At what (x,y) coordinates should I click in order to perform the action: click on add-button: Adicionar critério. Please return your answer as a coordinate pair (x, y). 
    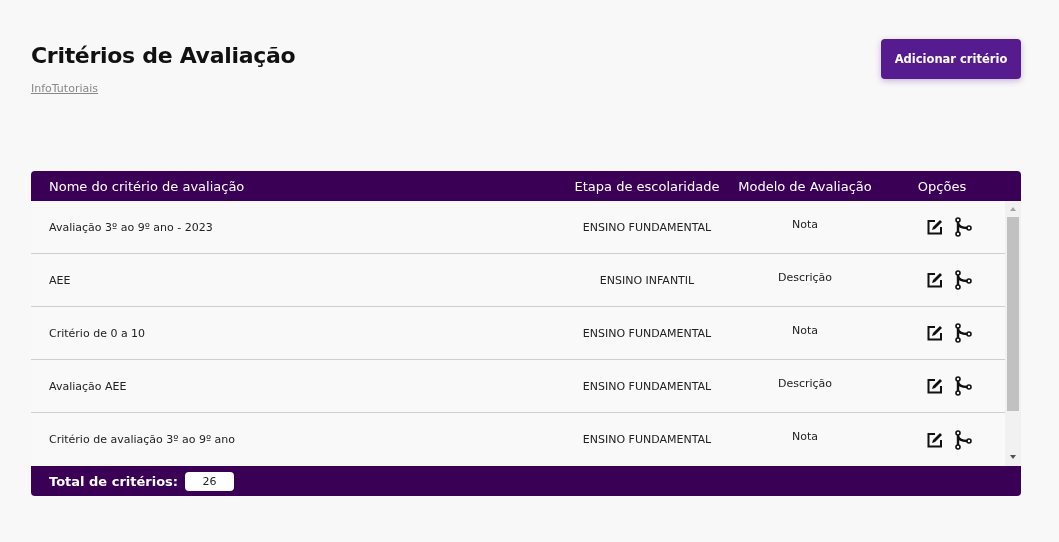
    Looking at the image, I should click on (951, 59).